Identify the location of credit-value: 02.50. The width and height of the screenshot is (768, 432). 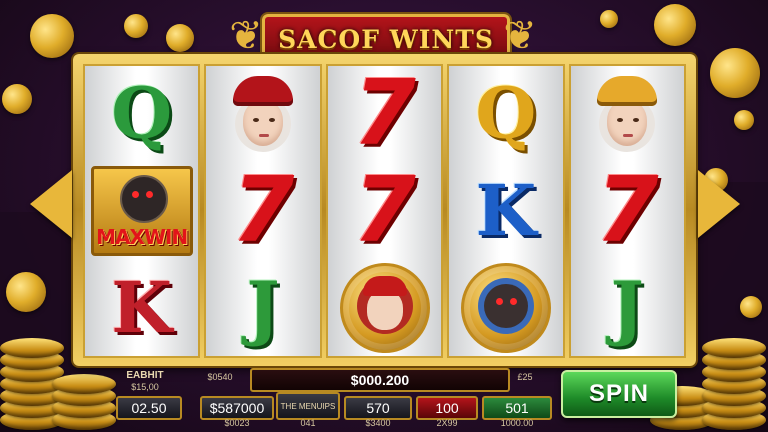
(149, 408).